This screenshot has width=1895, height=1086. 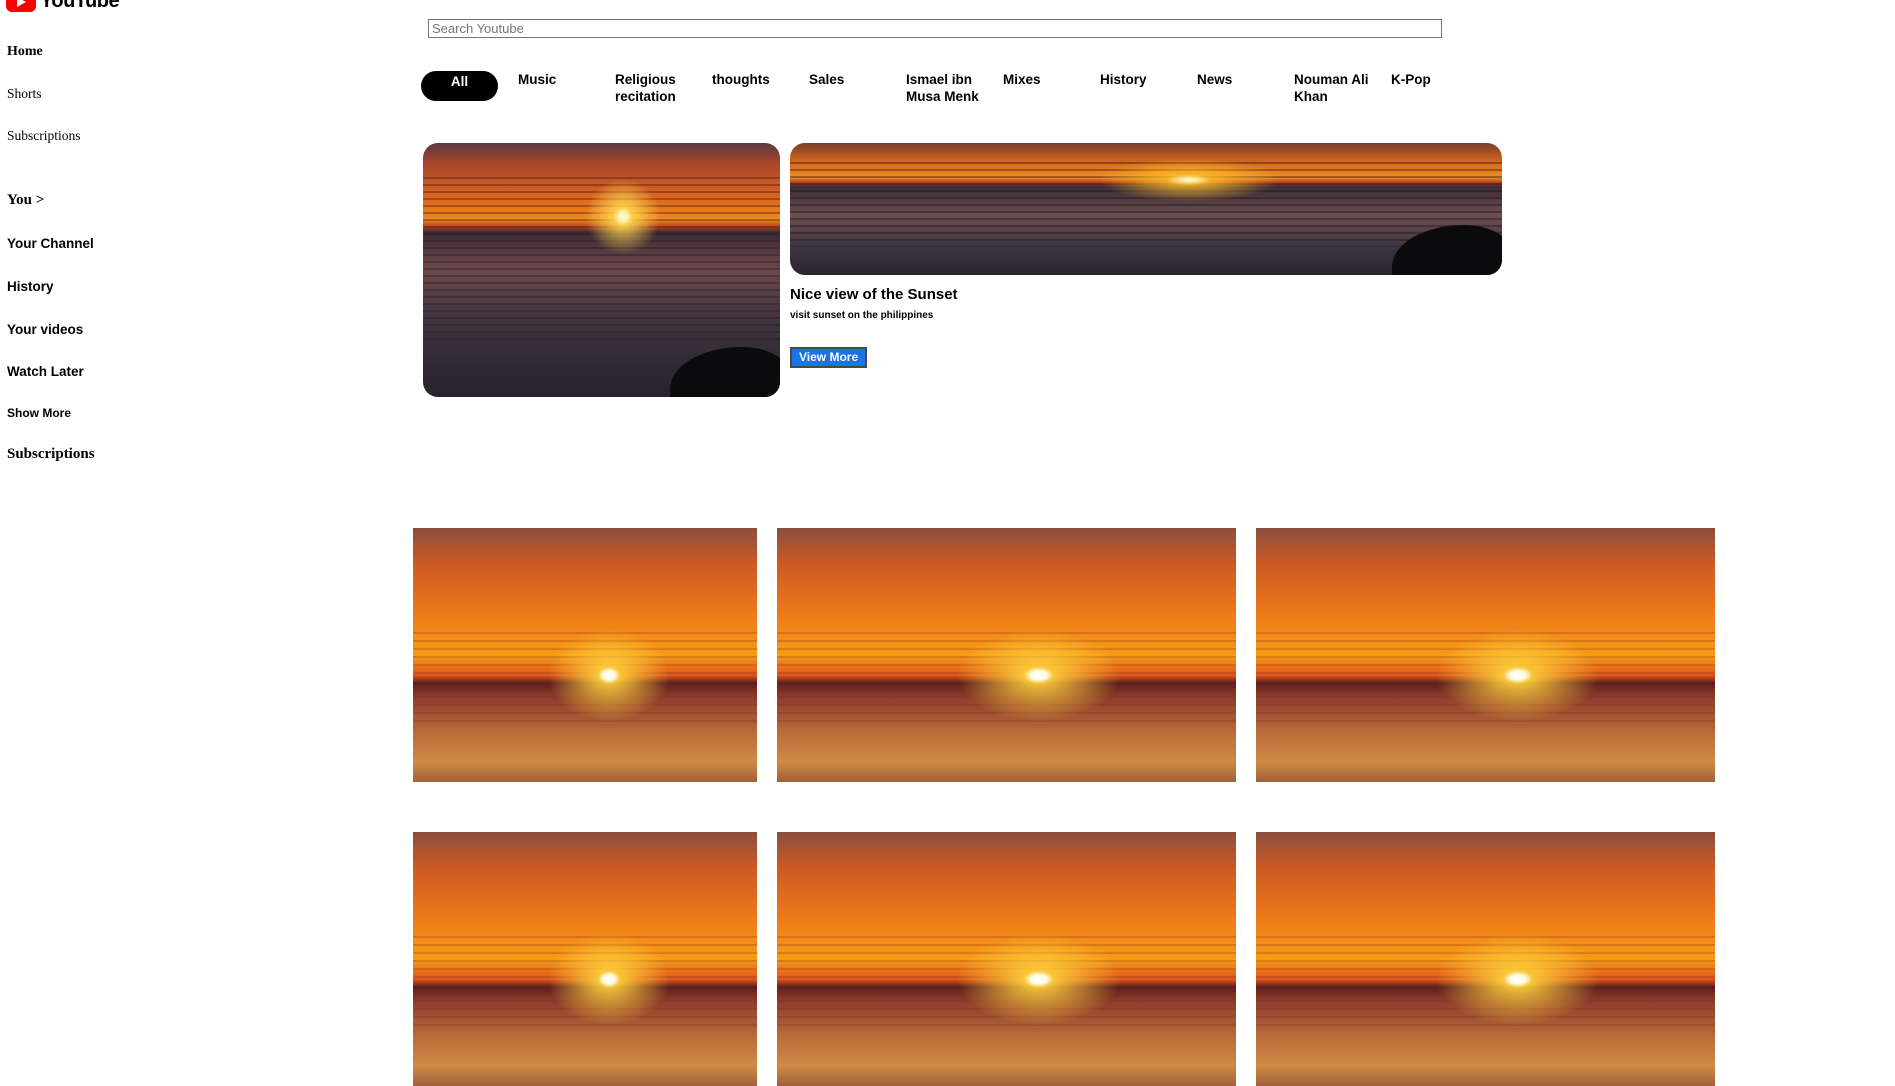 I want to click on search-input, so click(x=935, y=28).